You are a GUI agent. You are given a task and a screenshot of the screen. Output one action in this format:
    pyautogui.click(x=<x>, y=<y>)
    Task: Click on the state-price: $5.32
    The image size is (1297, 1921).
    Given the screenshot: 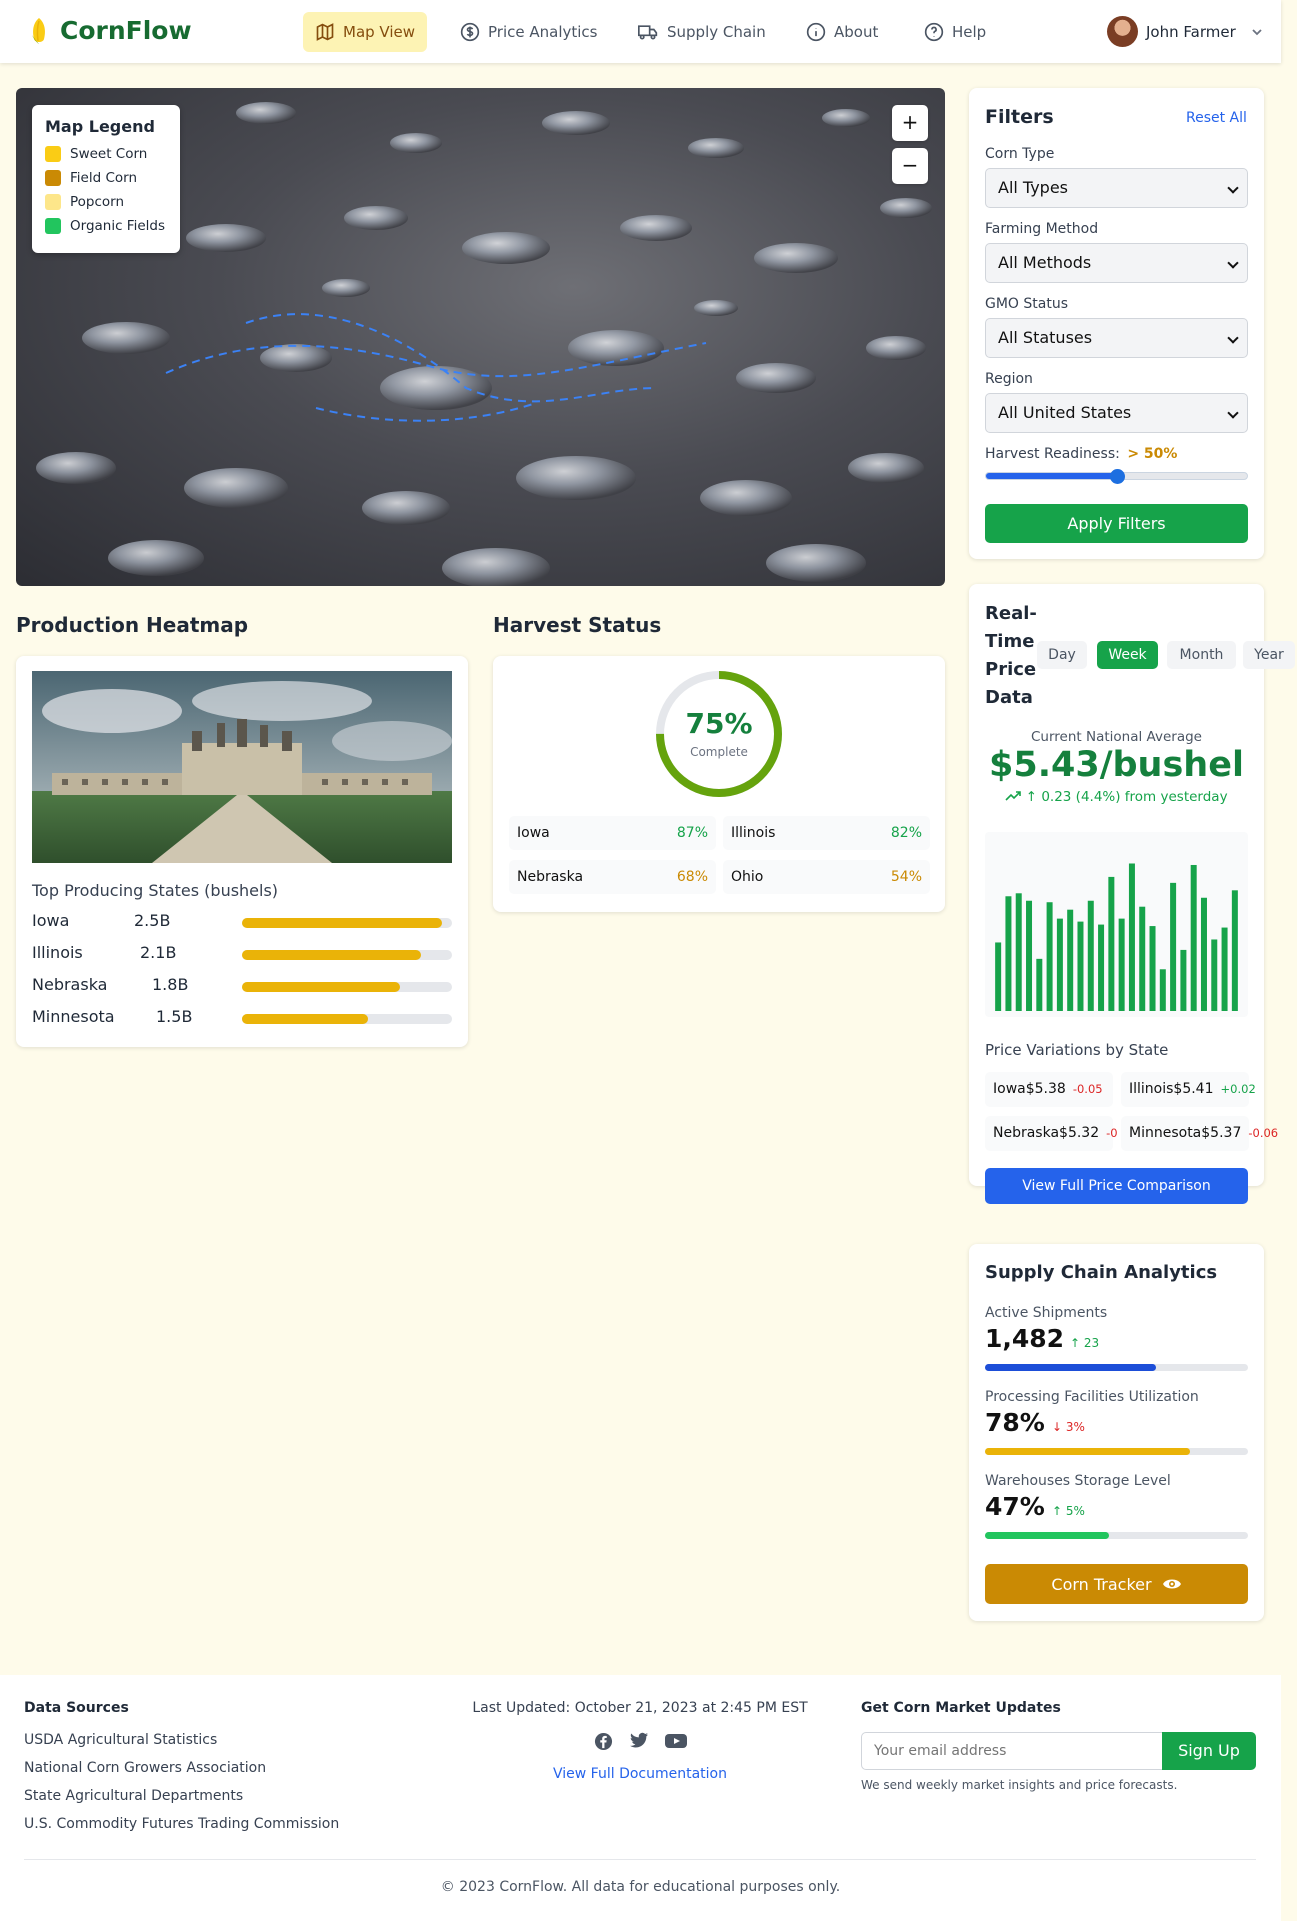 What is the action you would take?
    pyautogui.click(x=1079, y=1133)
    